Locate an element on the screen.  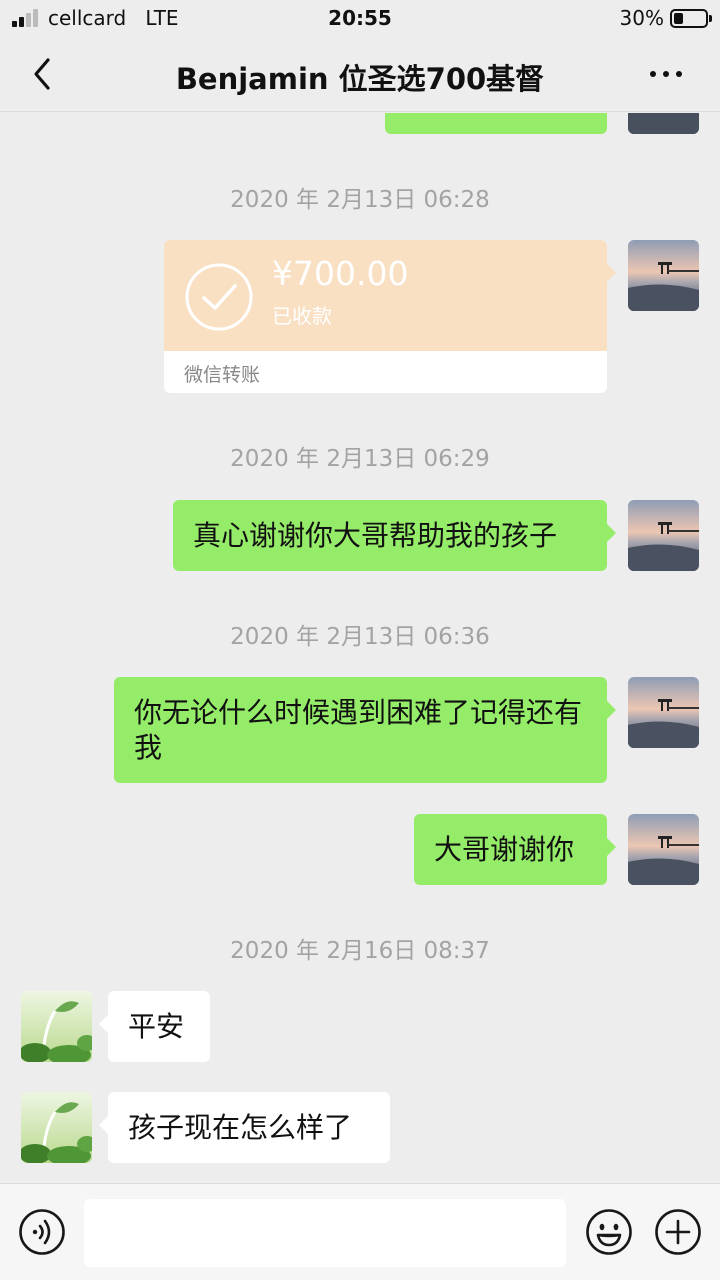
timestamp: 2020 年 2月16日 08:37 is located at coordinates (360, 951).